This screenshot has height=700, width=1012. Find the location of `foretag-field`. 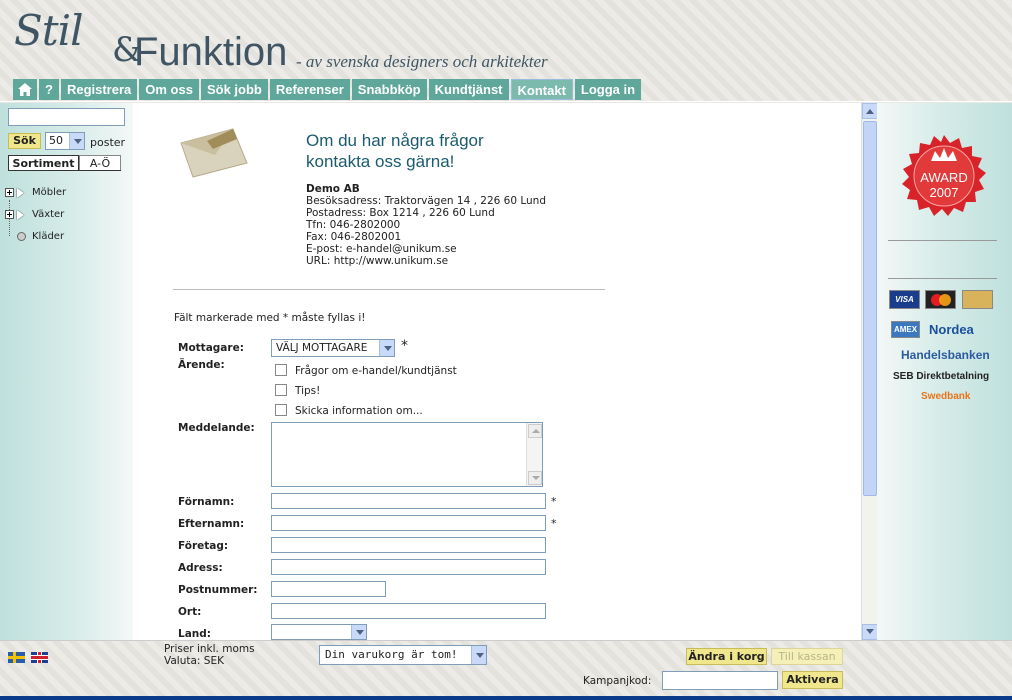

foretag-field is located at coordinates (408, 545).